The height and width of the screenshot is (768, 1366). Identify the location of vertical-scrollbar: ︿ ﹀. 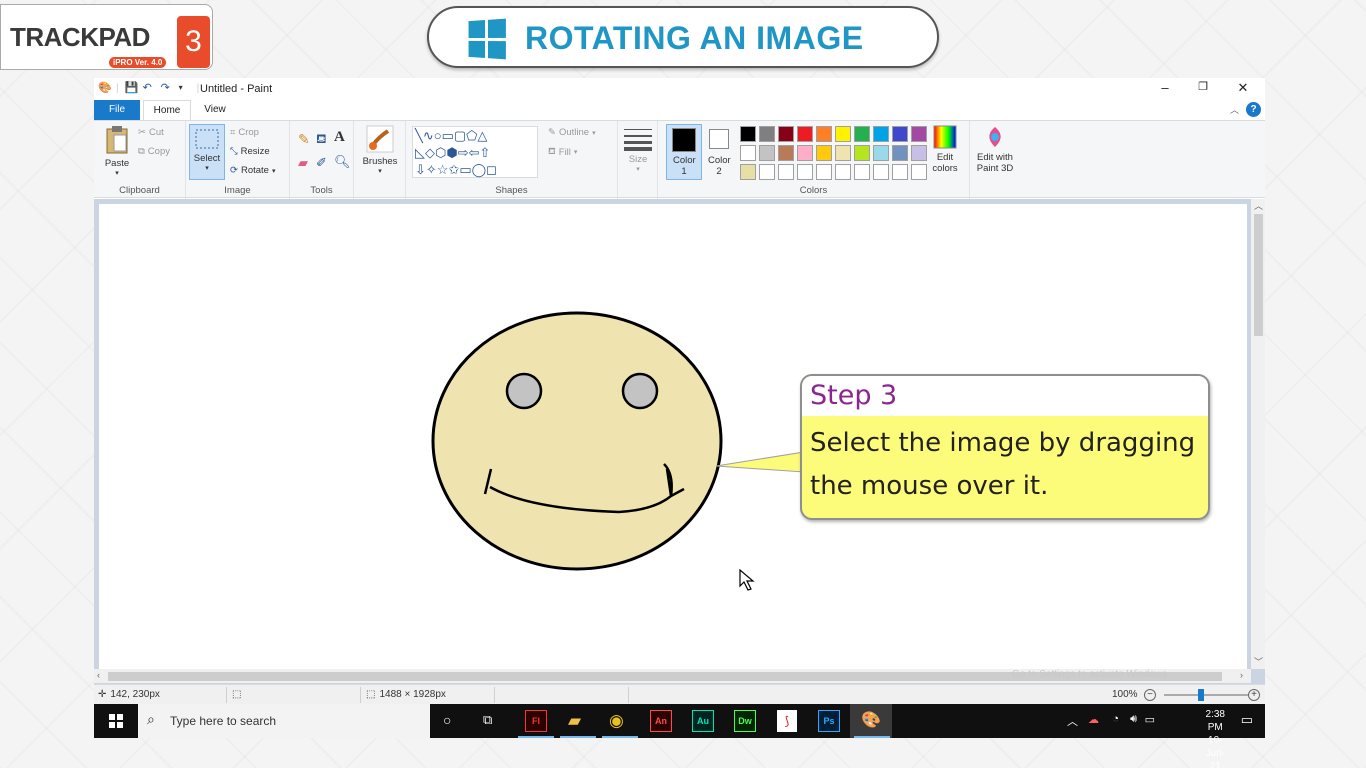
(1258, 434).